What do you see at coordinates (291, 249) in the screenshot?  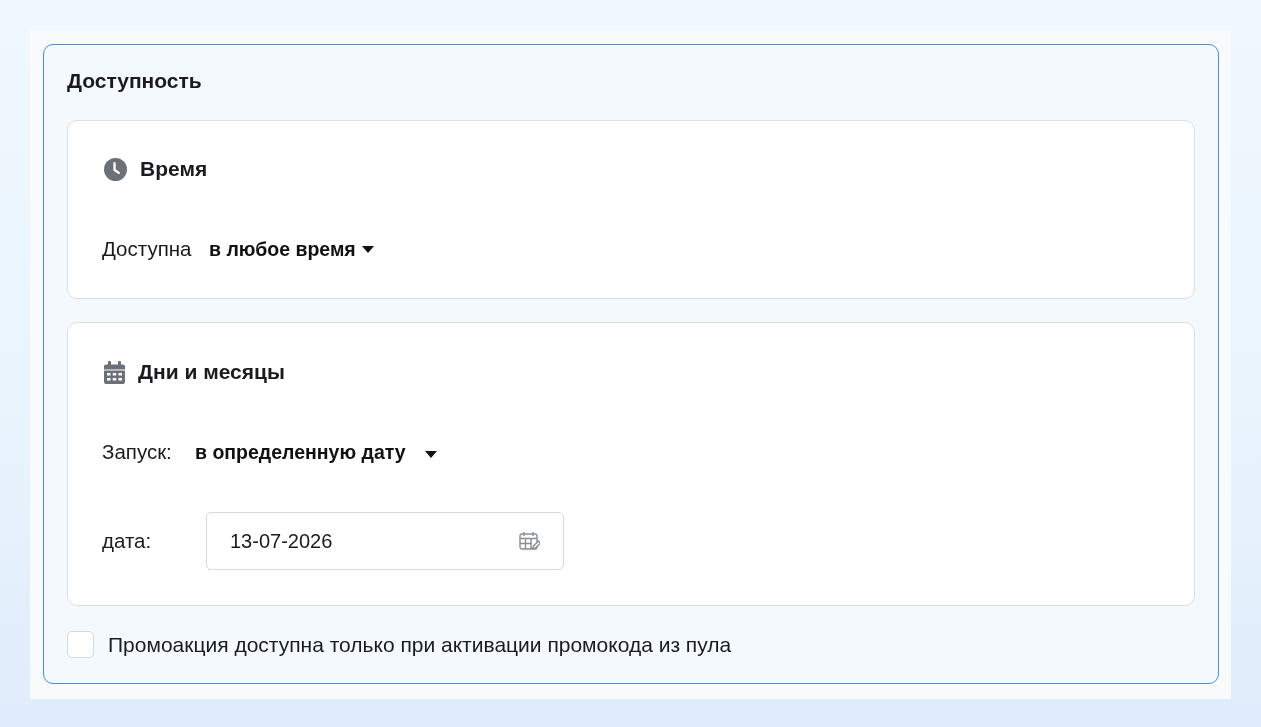 I see `dropdown: в любое время` at bounding box center [291, 249].